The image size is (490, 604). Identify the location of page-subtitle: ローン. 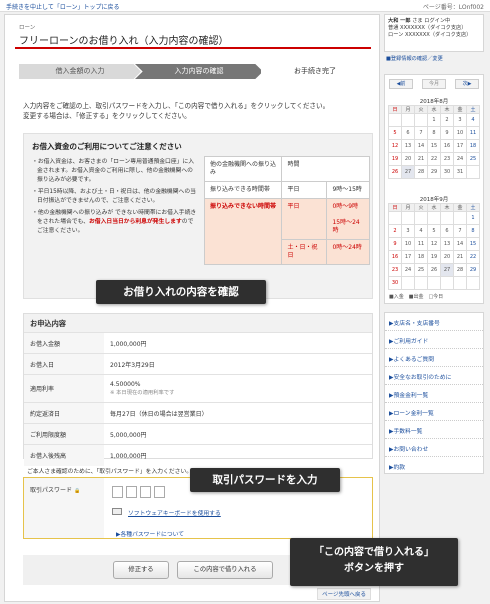
(27, 28).